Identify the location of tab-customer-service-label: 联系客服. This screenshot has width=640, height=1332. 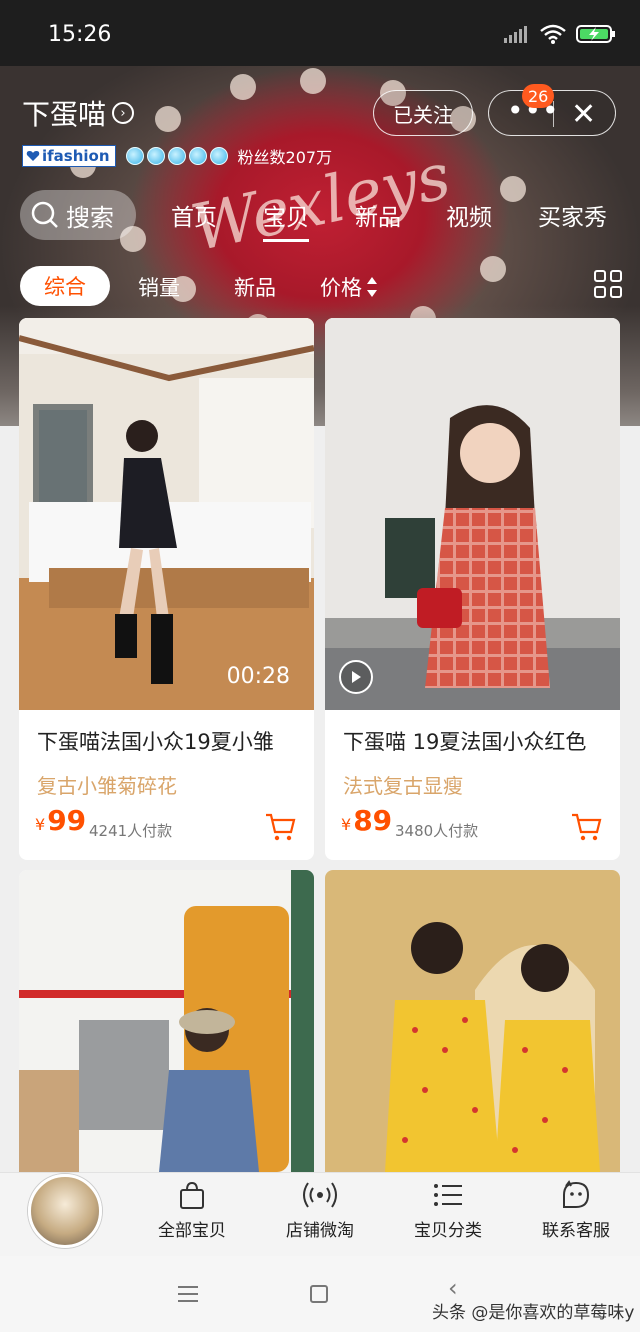
(576, 1231).